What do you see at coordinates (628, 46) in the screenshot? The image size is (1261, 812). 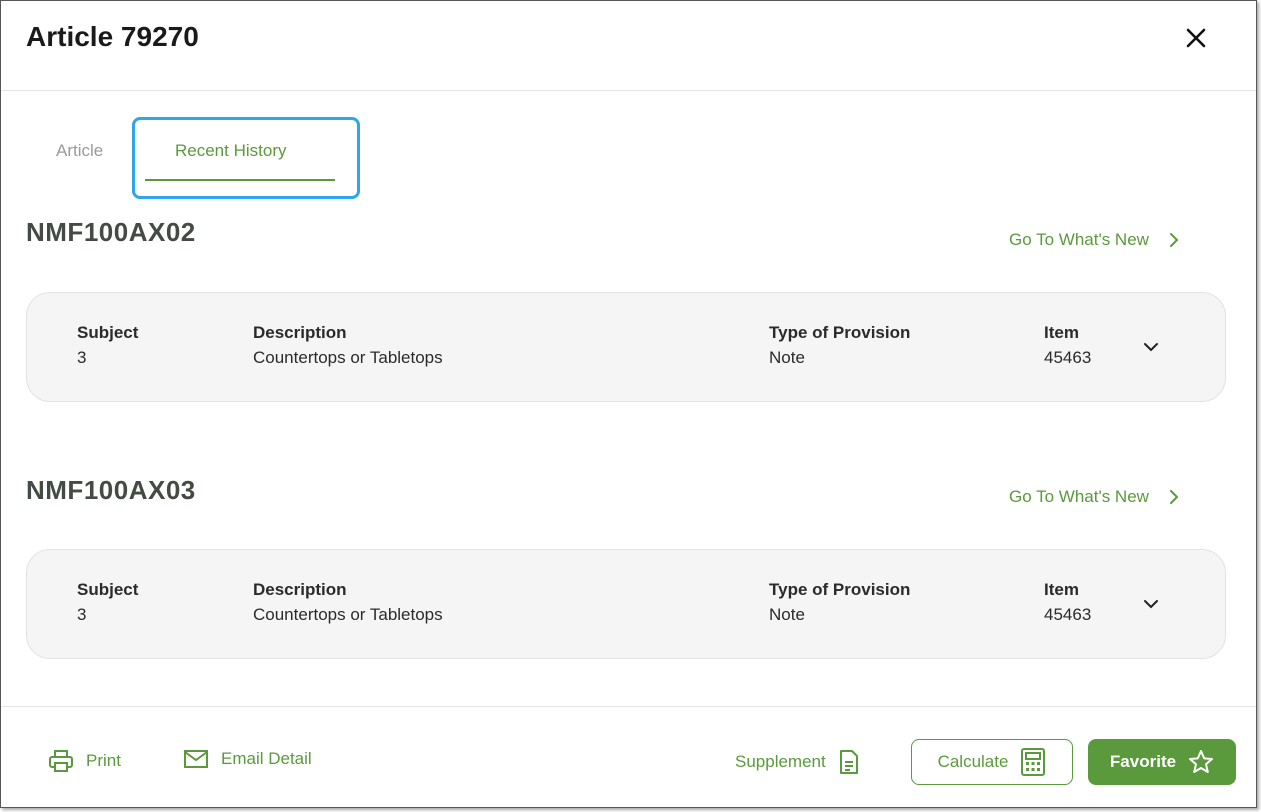 I see `modal-header: Article 79270` at bounding box center [628, 46].